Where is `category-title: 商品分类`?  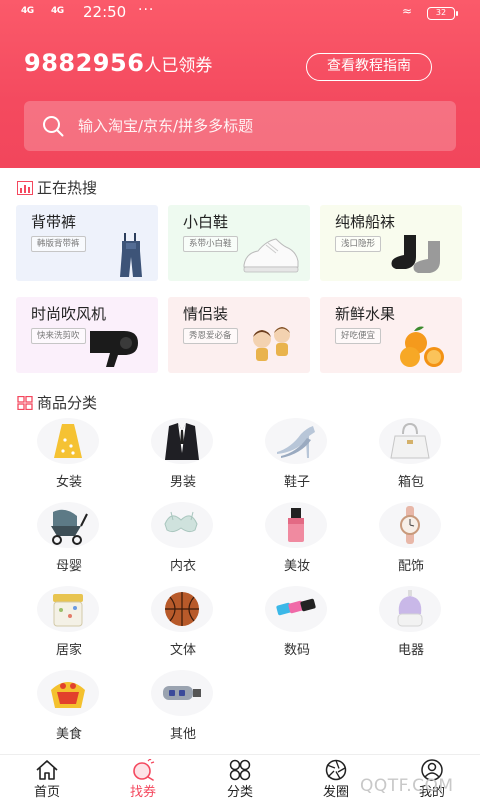
category-title: 商品分类 is located at coordinates (57, 402).